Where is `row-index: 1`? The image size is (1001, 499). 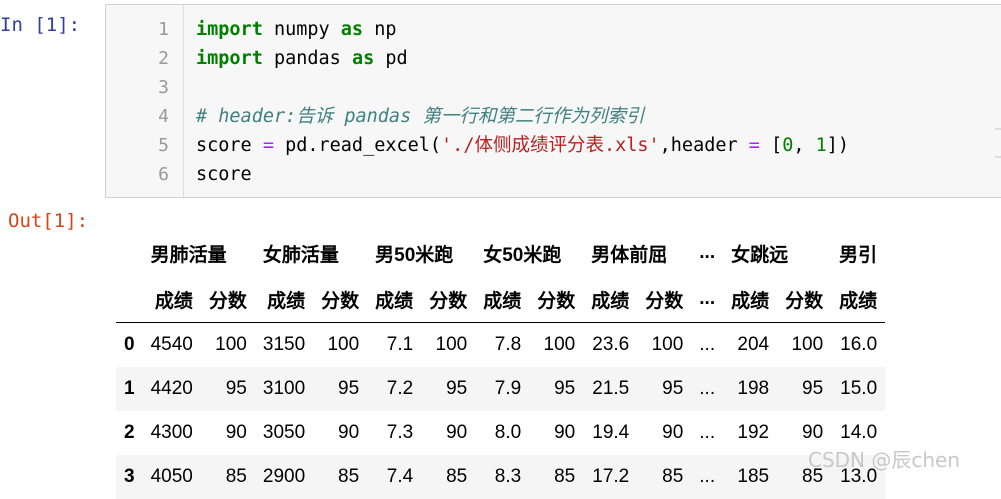
row-index: 1 is located at coordinates (129, 389).